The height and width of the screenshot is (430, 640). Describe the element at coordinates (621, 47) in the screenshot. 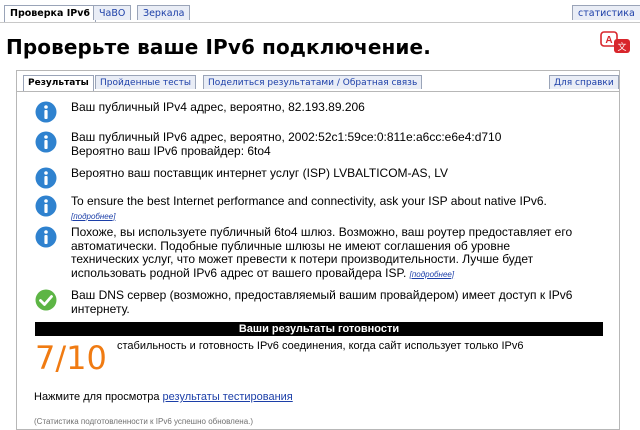

I see `svg-text: 文` at that location.